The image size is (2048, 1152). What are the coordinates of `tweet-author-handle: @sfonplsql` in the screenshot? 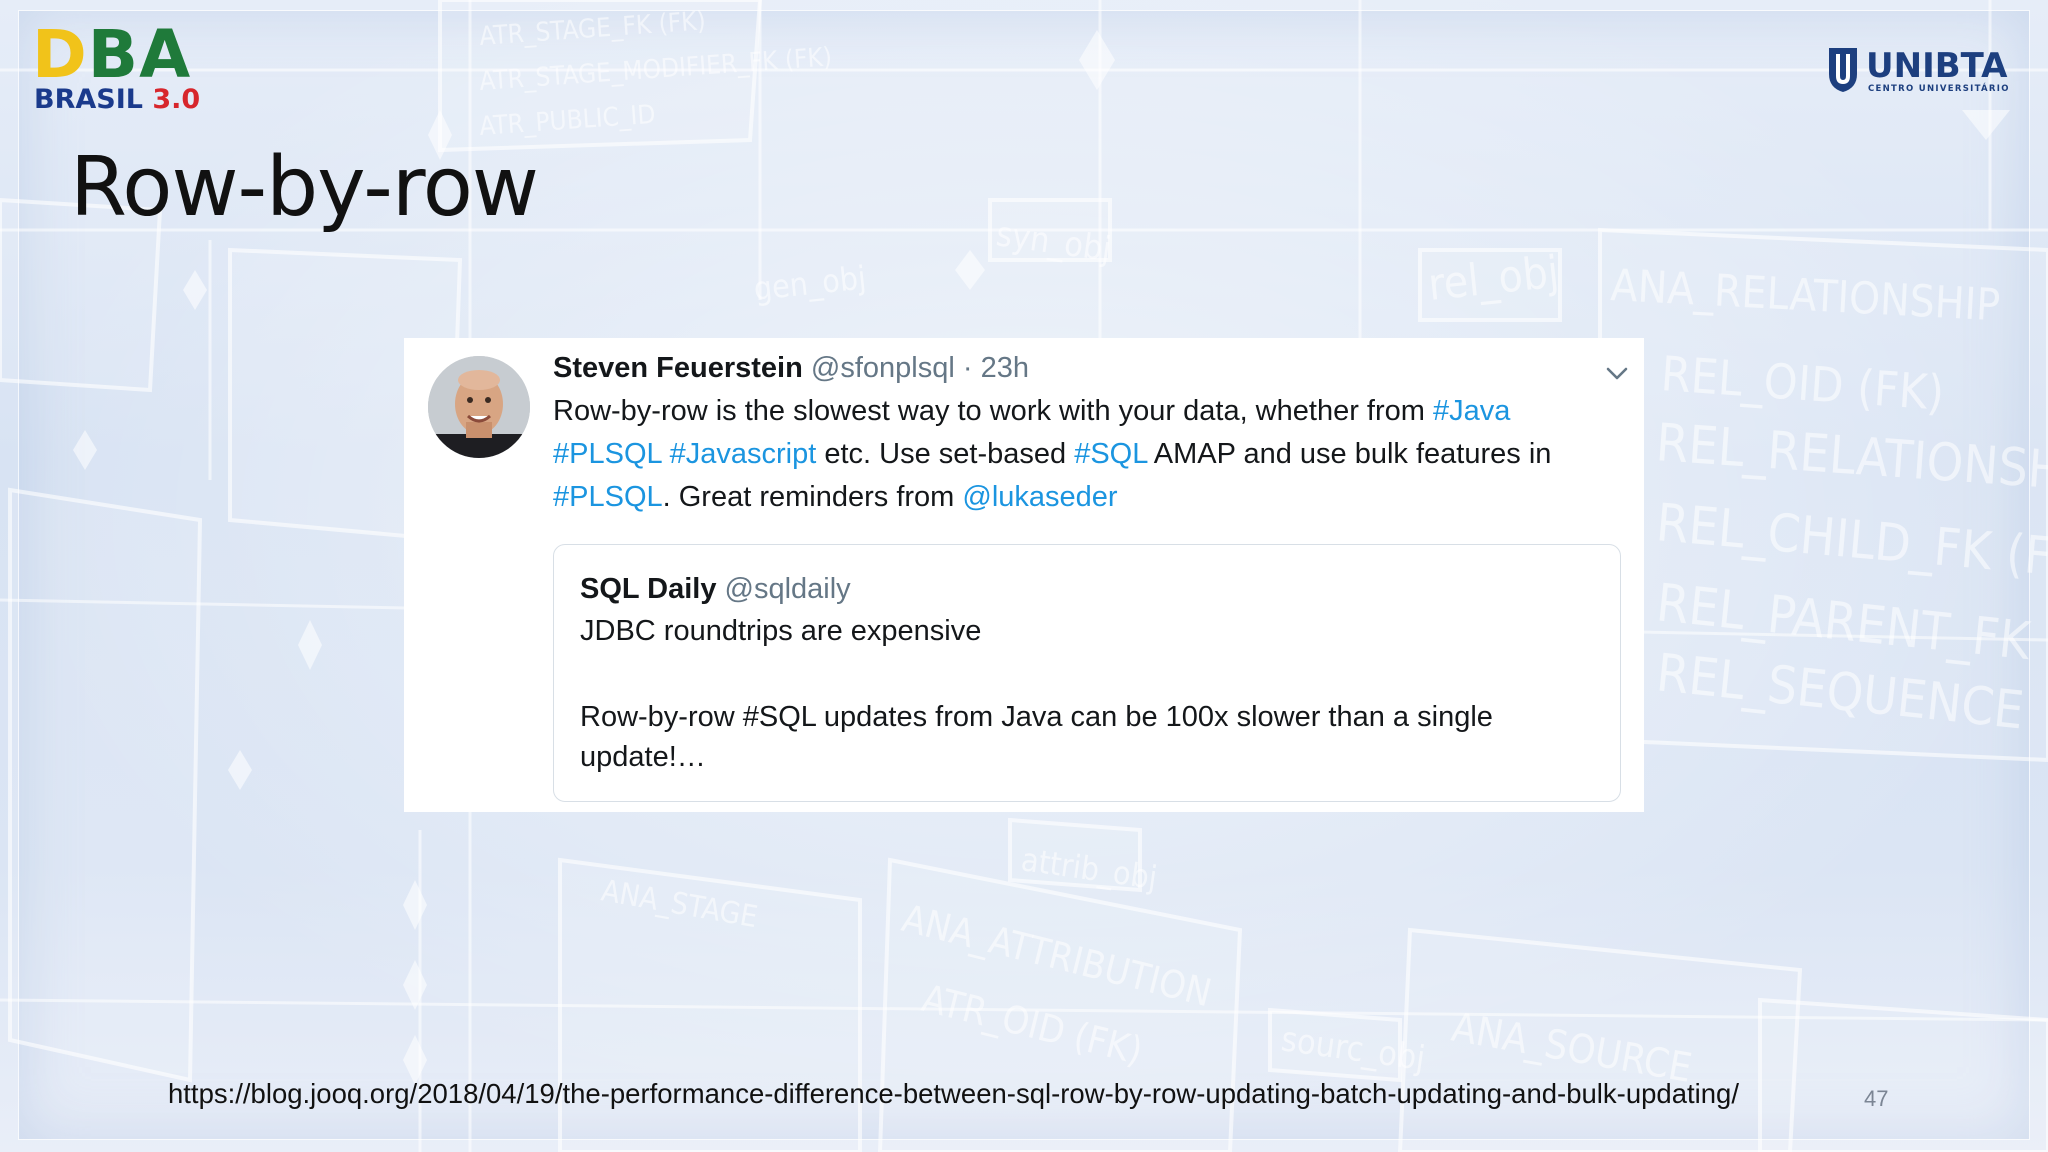 It's located at (883, 368).